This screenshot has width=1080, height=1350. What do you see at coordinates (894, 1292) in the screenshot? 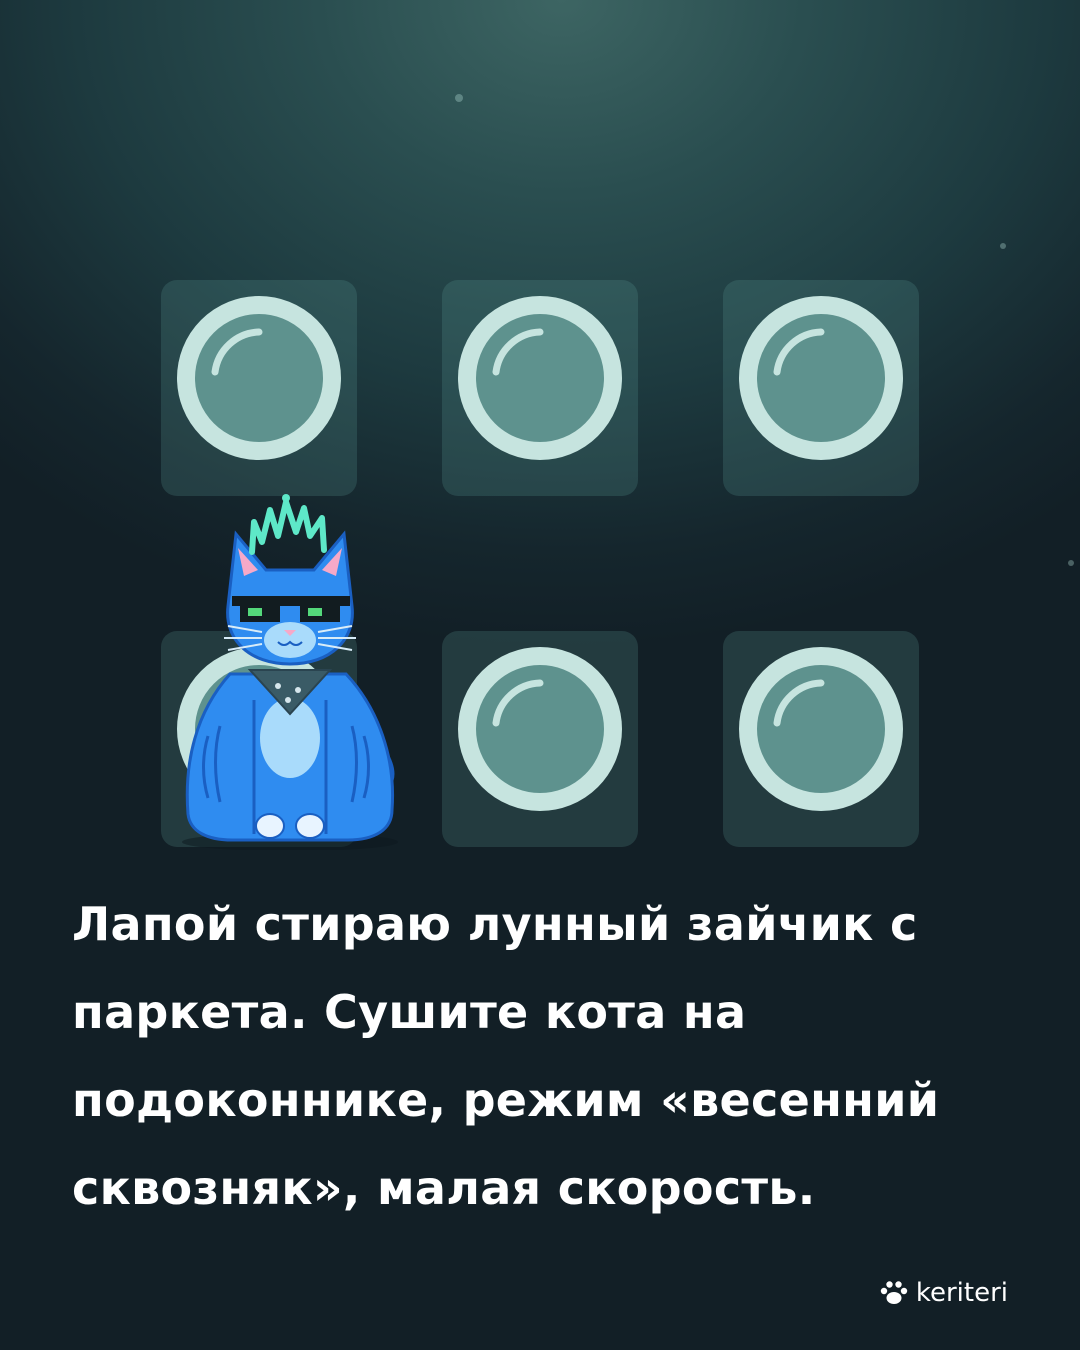
I see `paw-icon` at bounding box center [894, 1292].